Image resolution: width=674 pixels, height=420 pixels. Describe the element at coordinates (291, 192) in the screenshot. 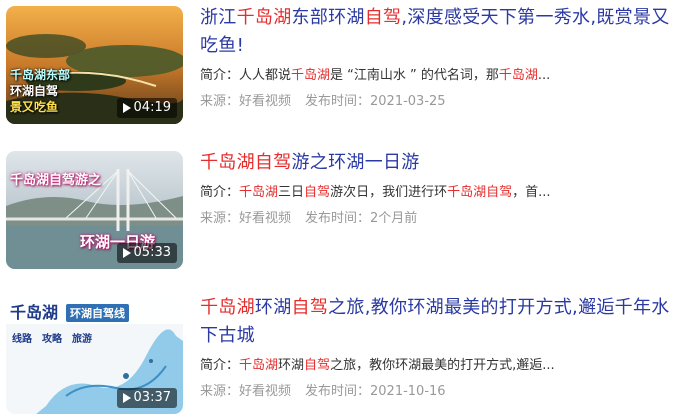

I see `desc-segment: 三日` at that location.